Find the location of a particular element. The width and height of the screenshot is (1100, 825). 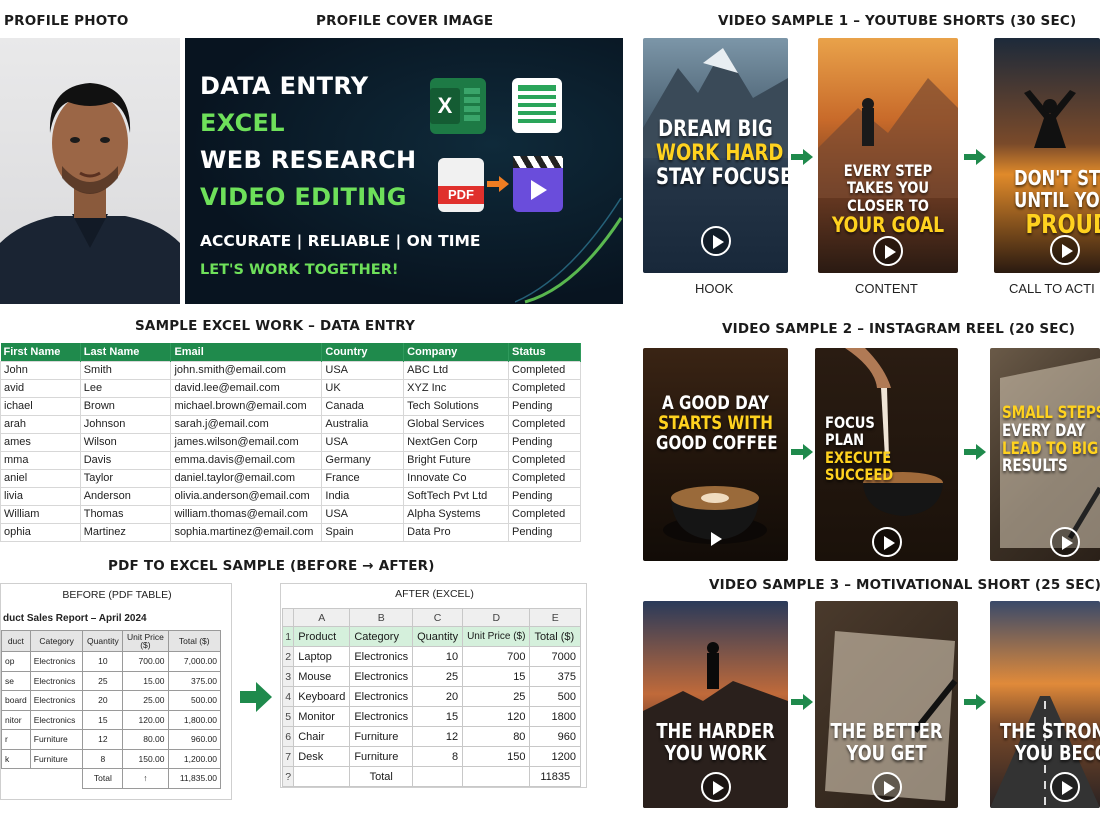

after-total-value: 11835 is located at coordinates (555, 776).